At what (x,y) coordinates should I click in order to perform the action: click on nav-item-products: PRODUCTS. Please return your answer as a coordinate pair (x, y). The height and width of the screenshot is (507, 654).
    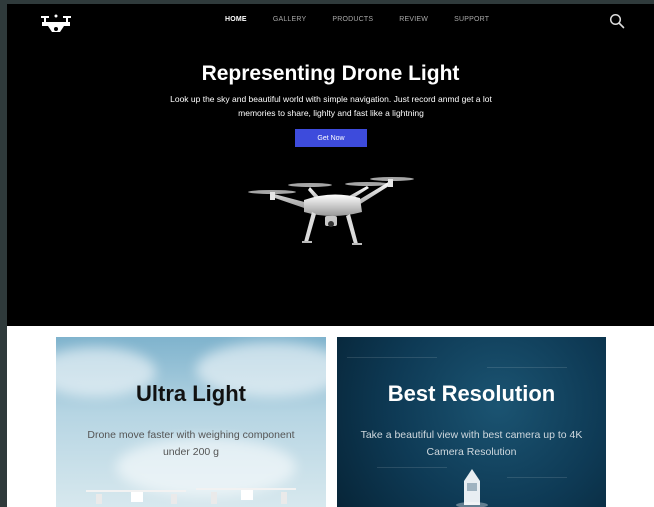
    Looking at the image, I should click on (352, 19).